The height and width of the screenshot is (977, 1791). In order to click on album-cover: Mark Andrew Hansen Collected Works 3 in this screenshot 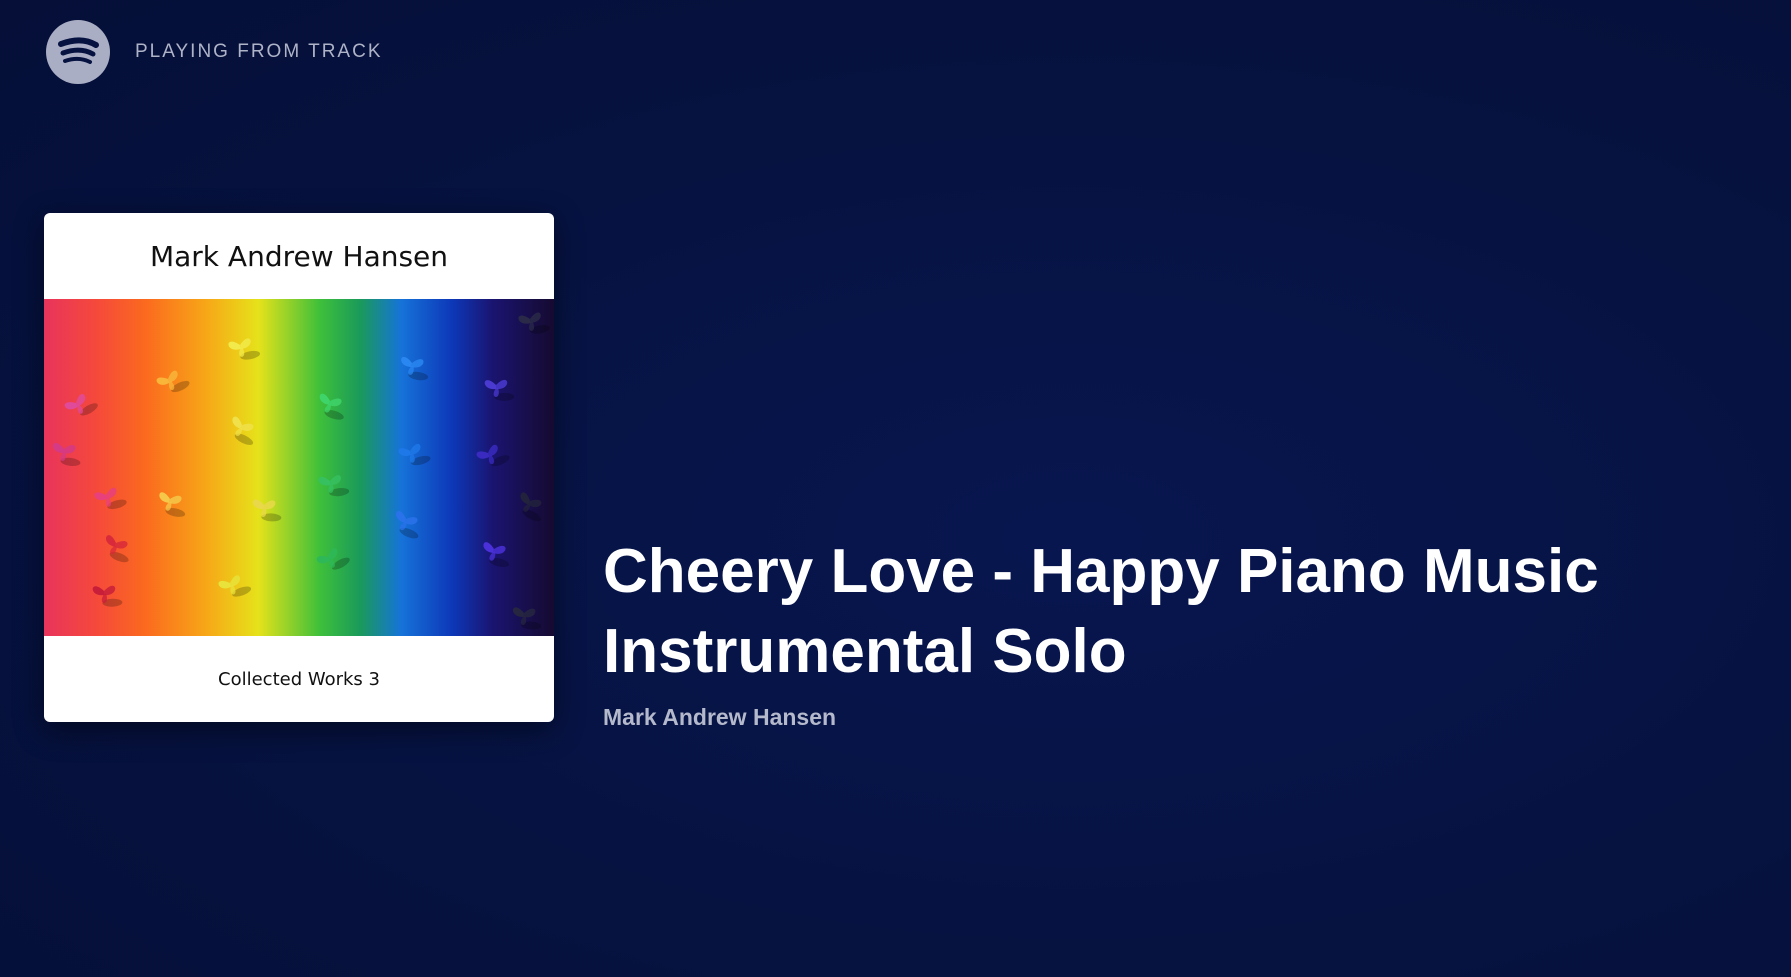, I will do `click(299, 467)`.